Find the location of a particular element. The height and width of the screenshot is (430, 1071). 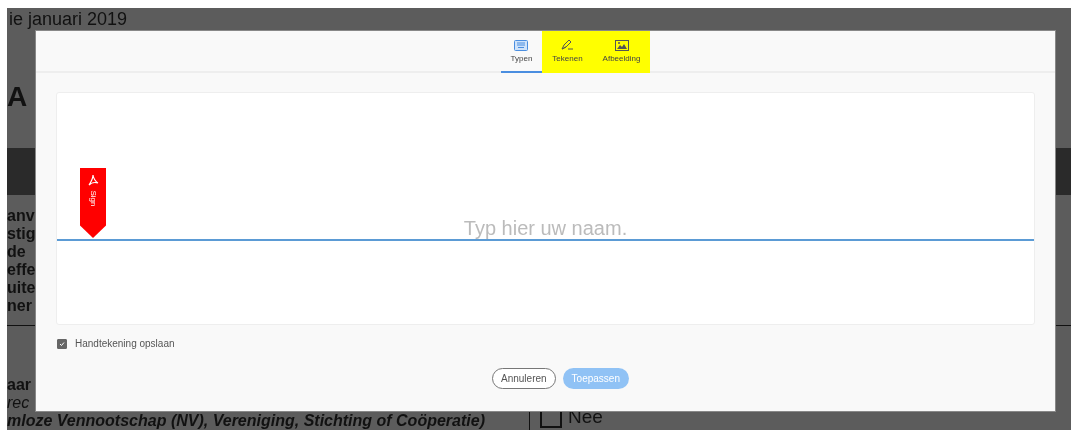

page-text: uite is located at coordinates (21, 288).